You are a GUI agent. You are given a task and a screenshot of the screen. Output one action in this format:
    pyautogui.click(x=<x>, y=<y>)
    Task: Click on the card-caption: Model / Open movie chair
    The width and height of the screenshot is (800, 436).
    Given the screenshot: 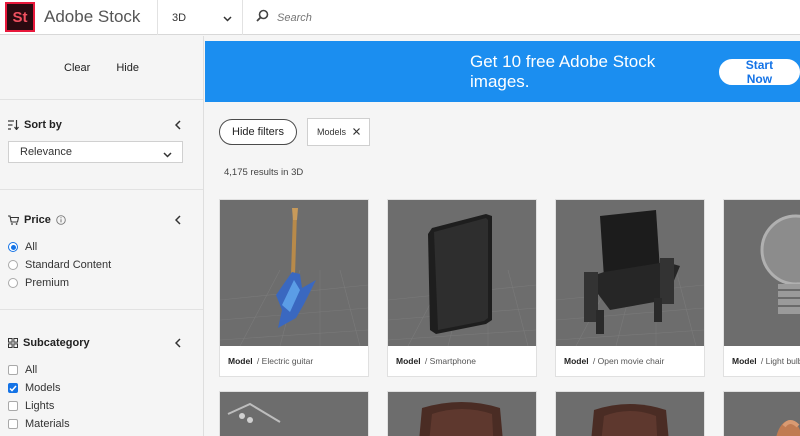 What is the action you would take?
    pyautogui.click(x=614, y=361)
    